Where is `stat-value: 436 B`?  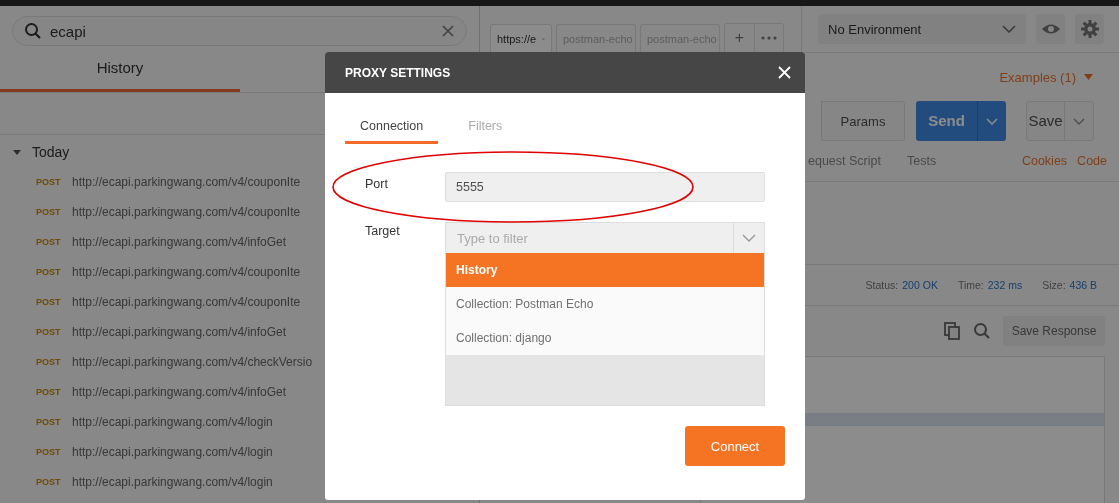 stat-value: 436 B is located at coordinates (1083, 285).